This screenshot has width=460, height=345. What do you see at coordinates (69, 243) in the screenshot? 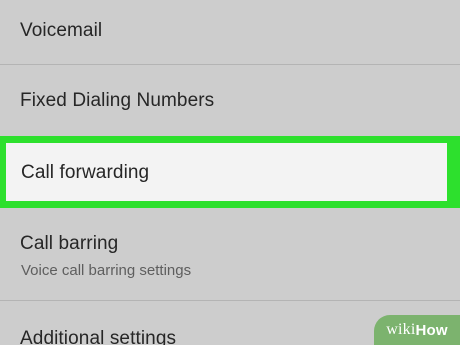
I see `call-barring-label: Call barring` at bounding box center [69, 243].